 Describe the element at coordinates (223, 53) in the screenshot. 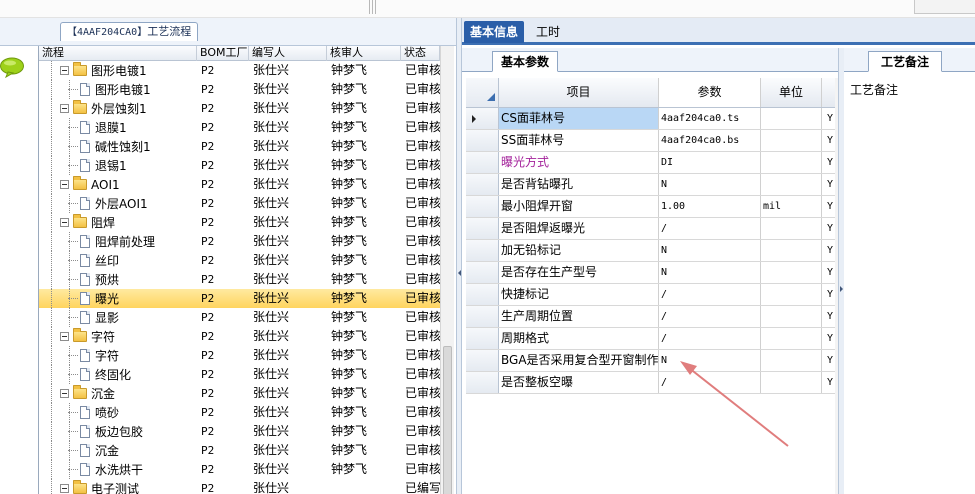

I see `column-header-bom: BOM工厂` at that location.